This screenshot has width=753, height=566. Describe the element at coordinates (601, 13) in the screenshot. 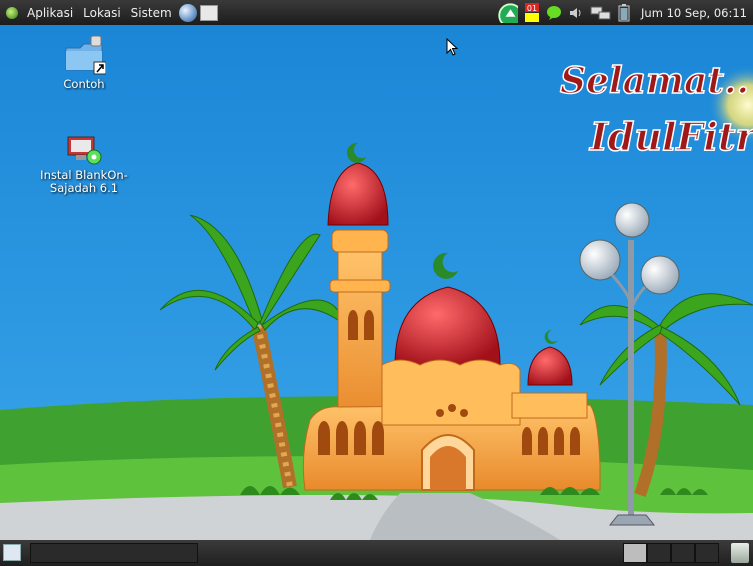

I see `network-icon` at that location.